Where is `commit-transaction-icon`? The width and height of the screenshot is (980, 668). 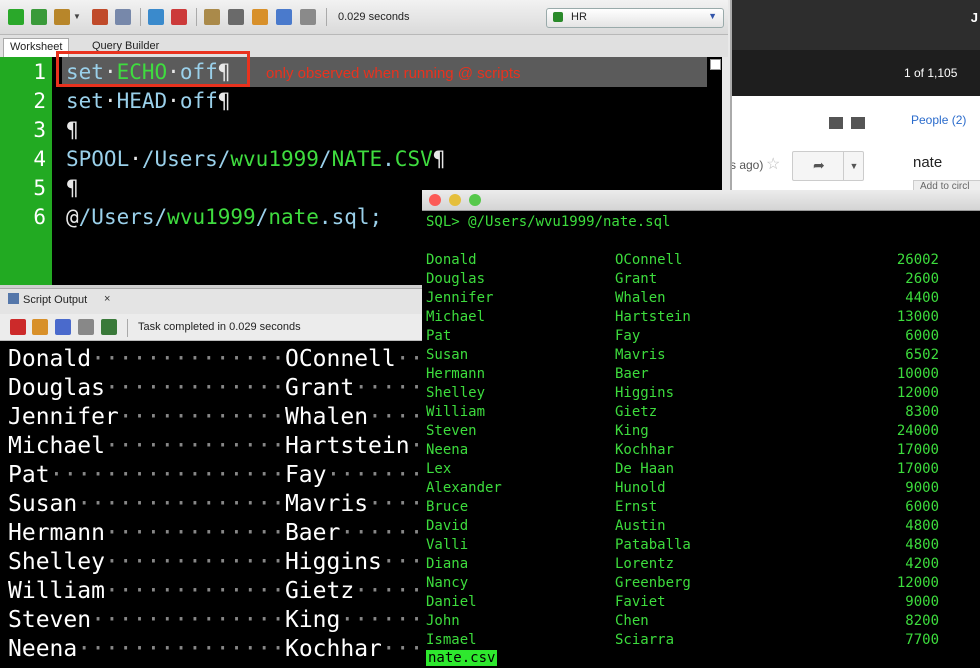 commit-transaction-icon is located at coordinates (156, 17).